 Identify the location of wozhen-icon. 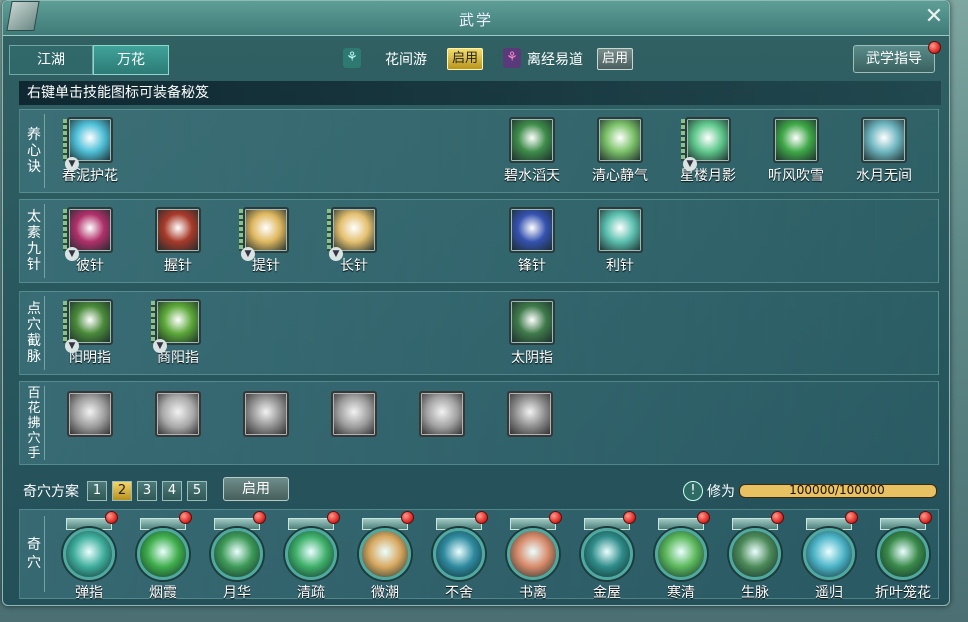
(178, 230).